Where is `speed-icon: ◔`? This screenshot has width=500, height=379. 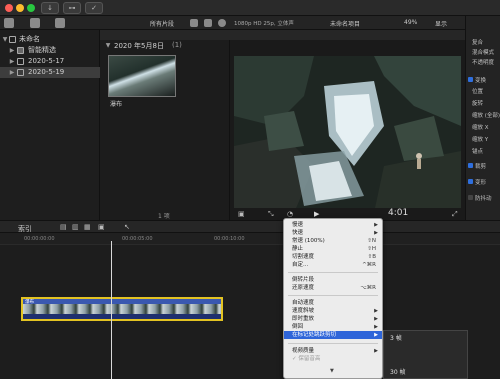 speed-icon: ◔ is located at coordinates (290, 214).